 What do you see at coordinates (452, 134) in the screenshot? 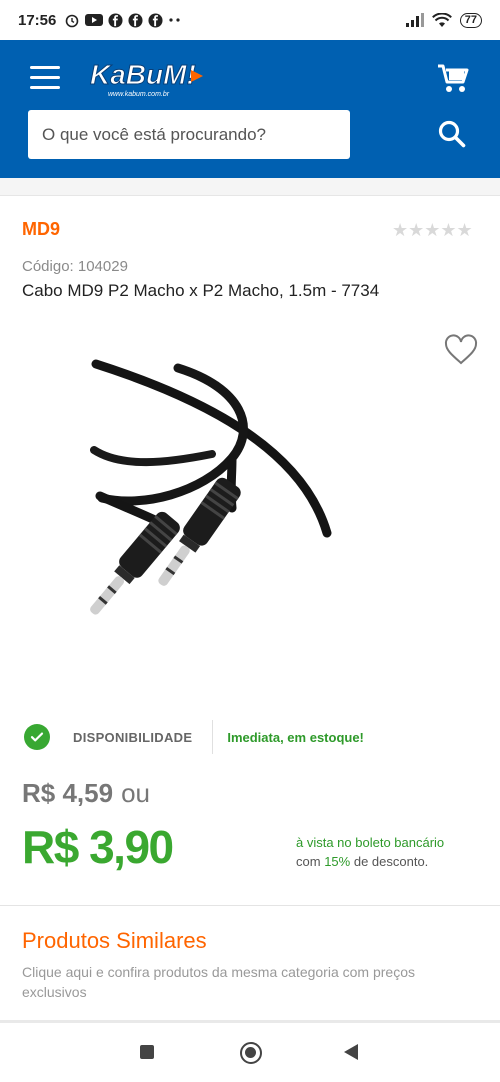
I see `search-icon` at bounding box center [452, 134].